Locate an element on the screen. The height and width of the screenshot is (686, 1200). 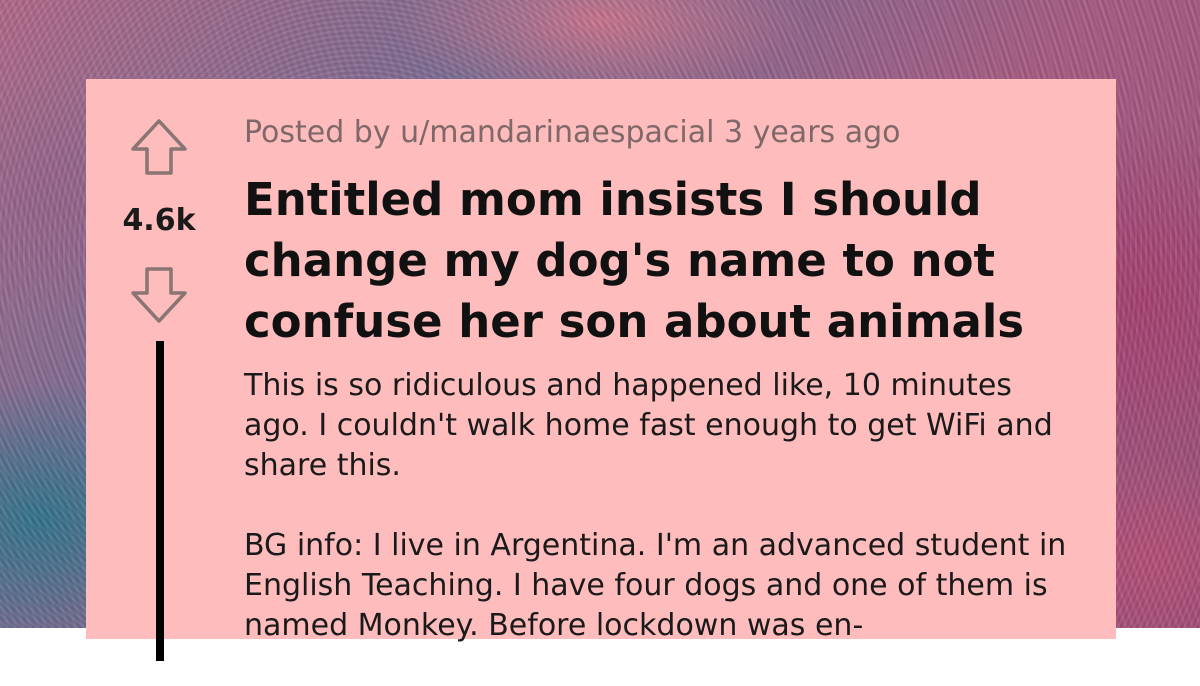
thread-line is located at coordinates (160, 501).